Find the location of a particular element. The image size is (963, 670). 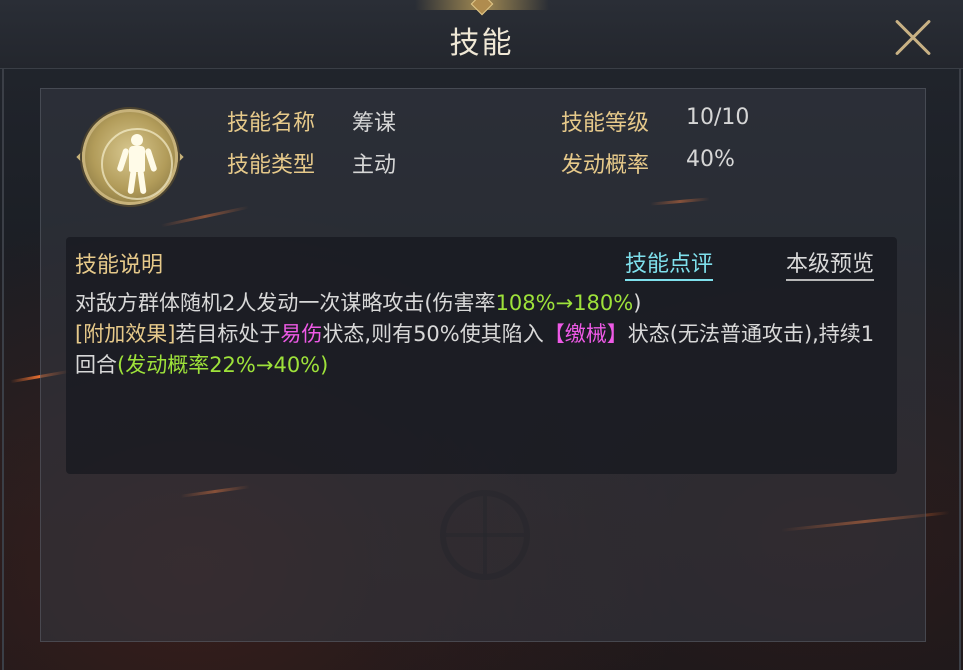

skill-icon-ring is located at coordinates (130, 157).